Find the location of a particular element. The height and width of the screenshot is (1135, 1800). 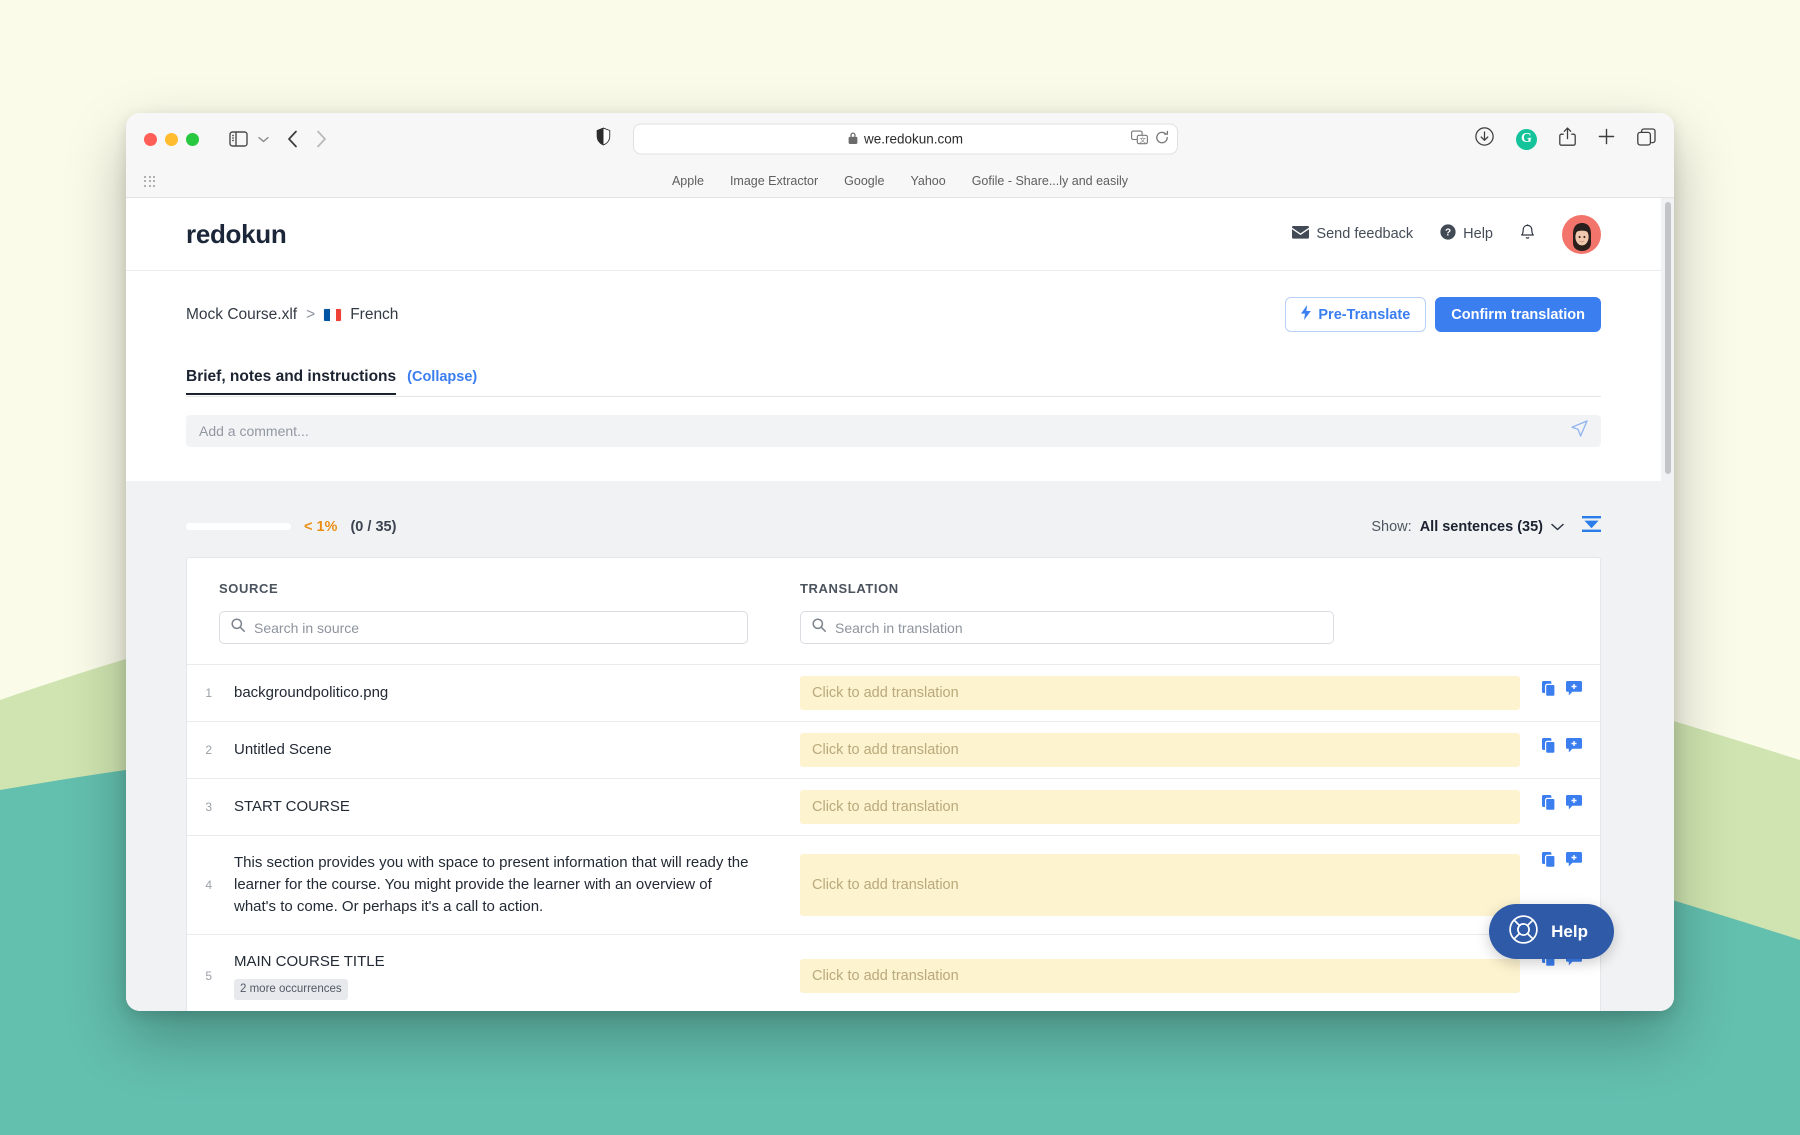

sidebar-icon is located at coordinates (238, 139).